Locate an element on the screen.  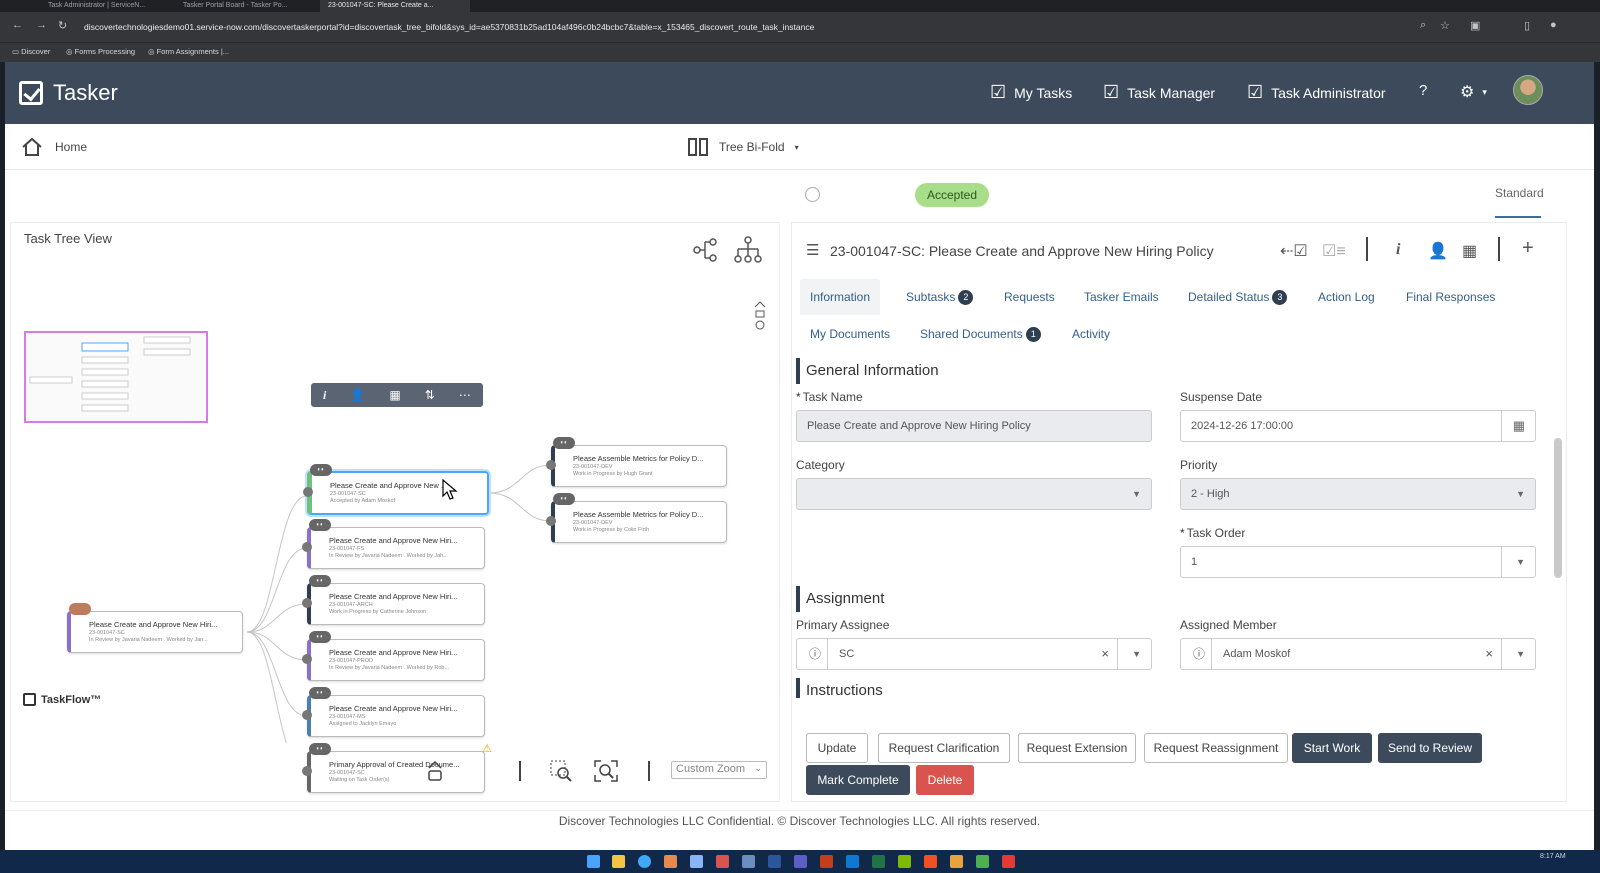
help-button: ? is located at coordinates (1423, 90).